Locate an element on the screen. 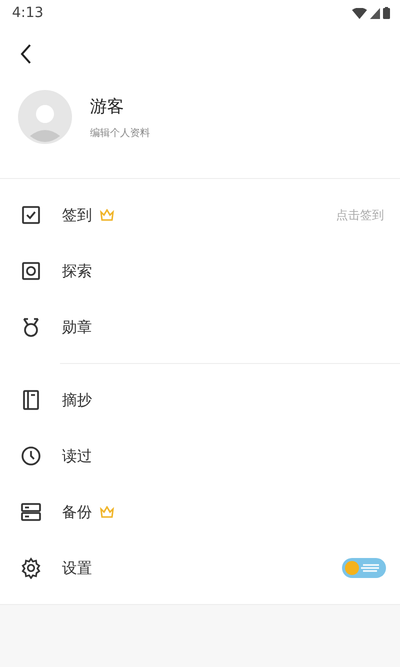  menu-item: 设置 is located at coordinates (200, 568).